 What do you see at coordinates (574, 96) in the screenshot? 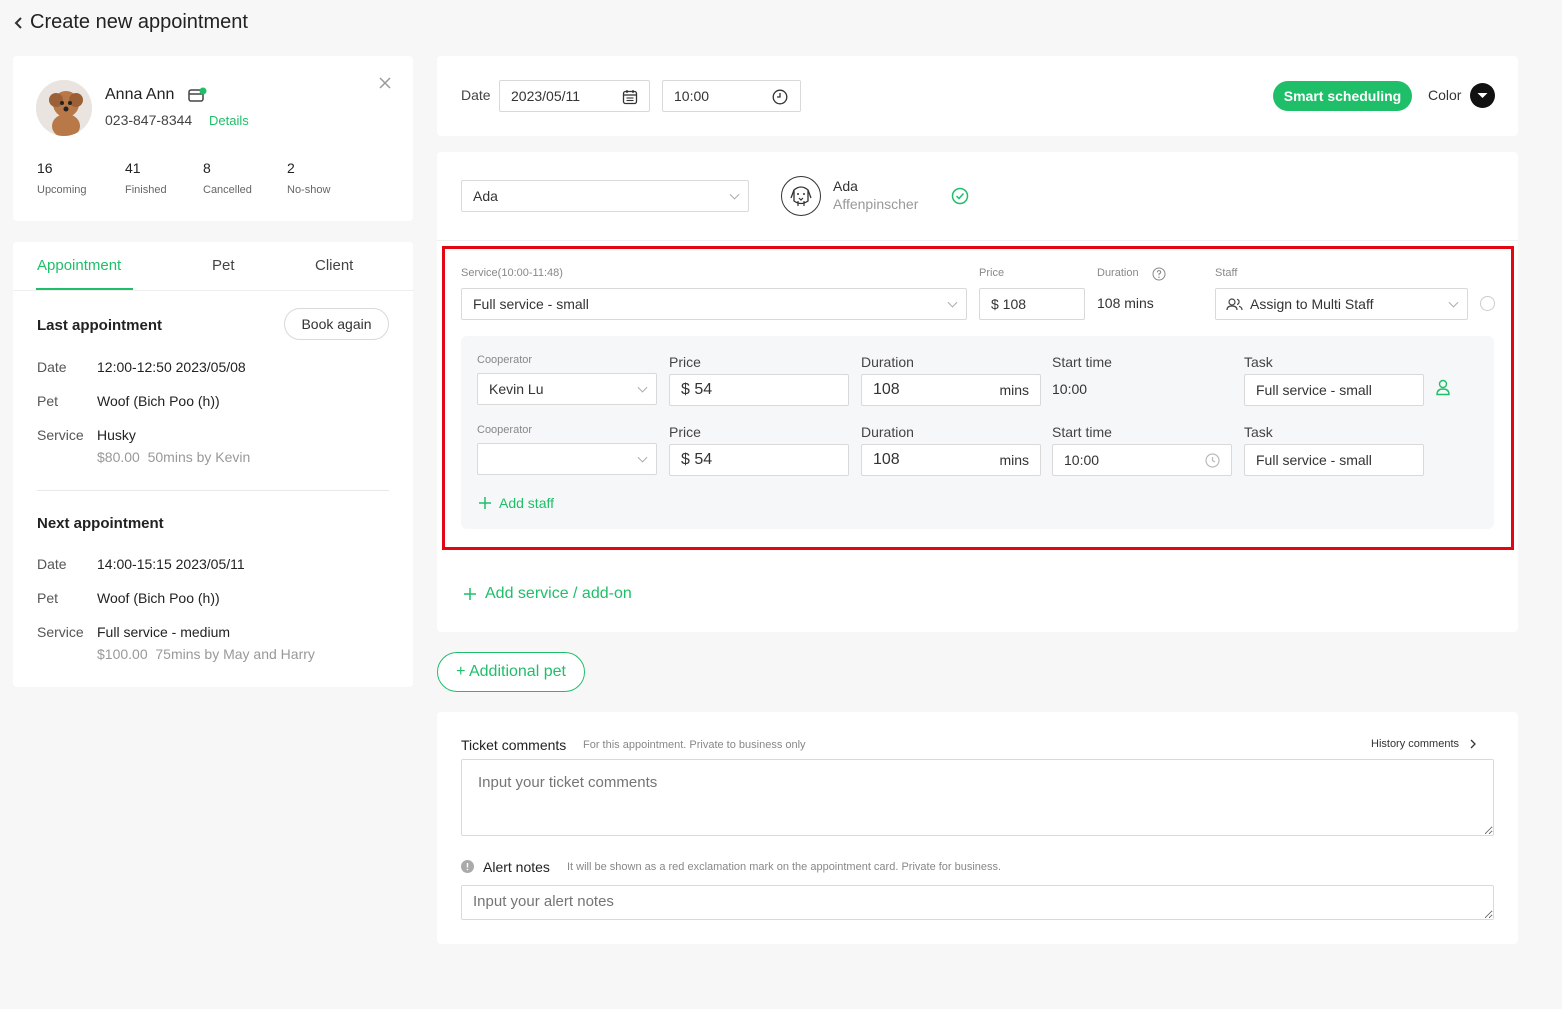
I see `date-input: 2023/05/11` at bounding box center [574, 96].